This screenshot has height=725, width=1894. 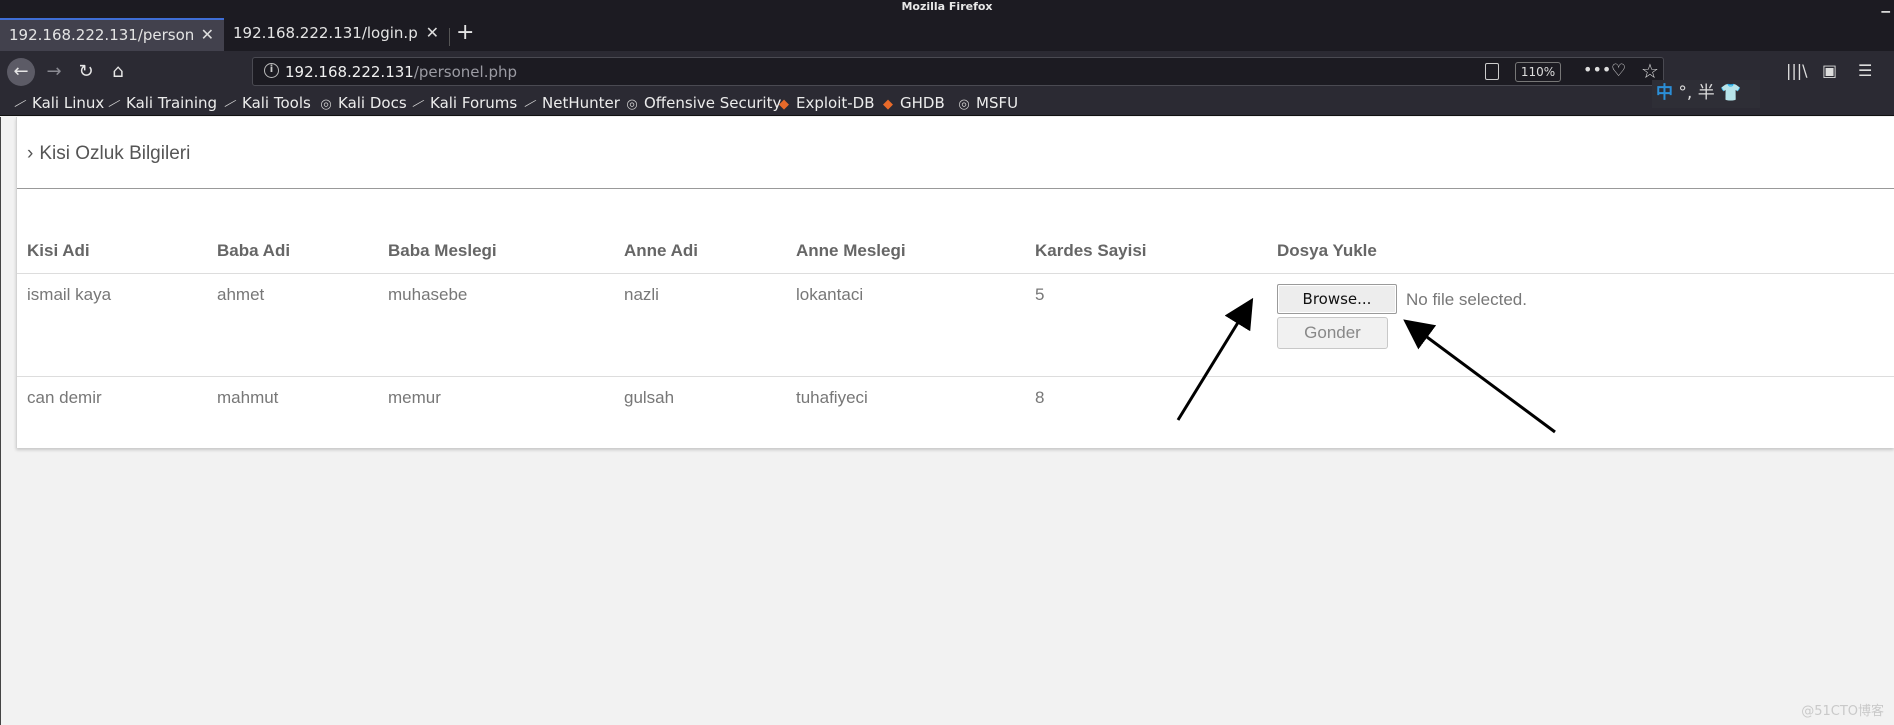 What do you see at coordinates (832, 397) in the screenshot?
I see `cell-anne-meslegi: tuhafiyeci` at bounding box center [832, 397].